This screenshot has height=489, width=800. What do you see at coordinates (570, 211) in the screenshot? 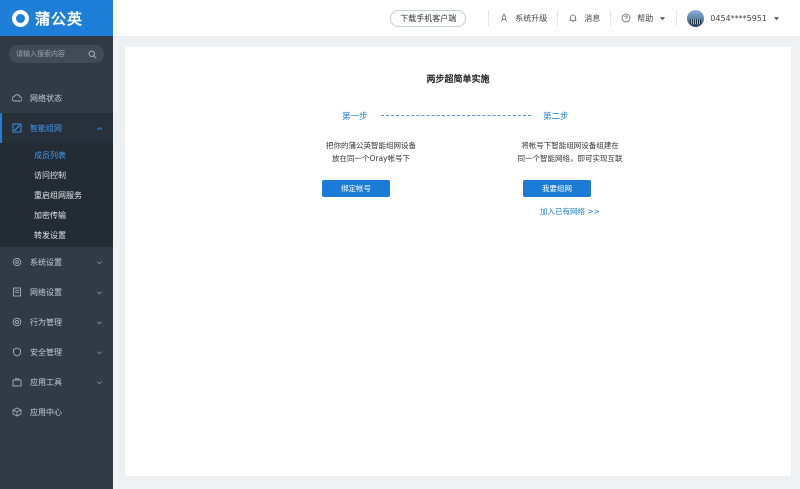
I see `join-existing-network-link: 加入已有网络 >>` at bounding box center [570, 211].